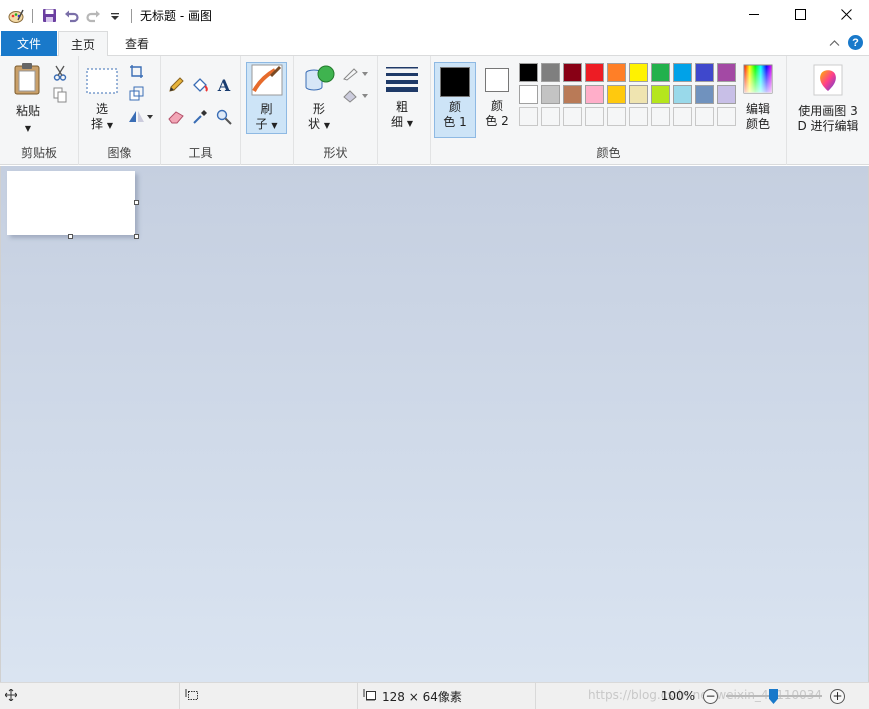 This screenshot has height=709, width=869. What do you see at coordinates (434, 15) in the screenshot?
I see `title-bar: 无标题 - 画图` at bounding box center [434, 15].